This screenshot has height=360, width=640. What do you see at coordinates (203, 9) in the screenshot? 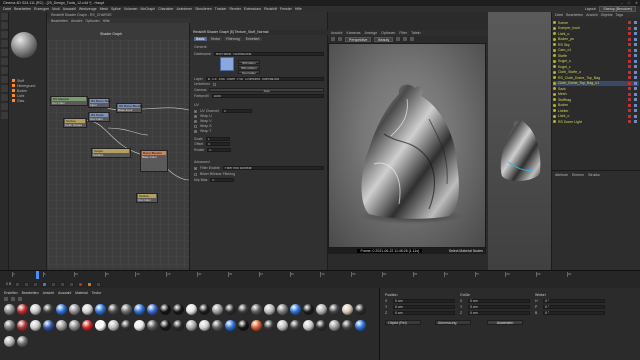
I see `menu-simulate: Simulieren` at bounding box center [203, 9].